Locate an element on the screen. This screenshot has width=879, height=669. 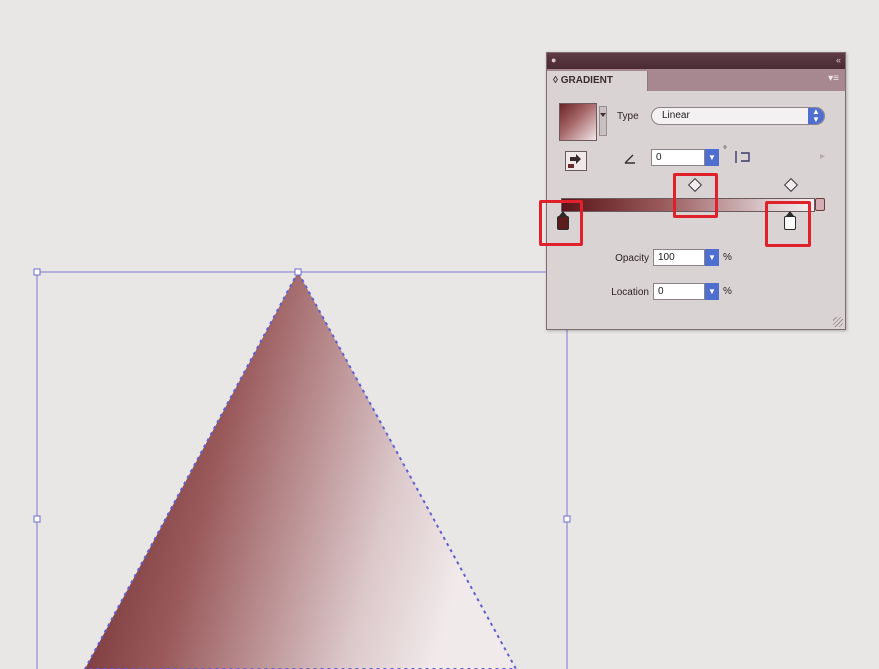
opacity-label: Opacity is located at coordinates (632, 258).